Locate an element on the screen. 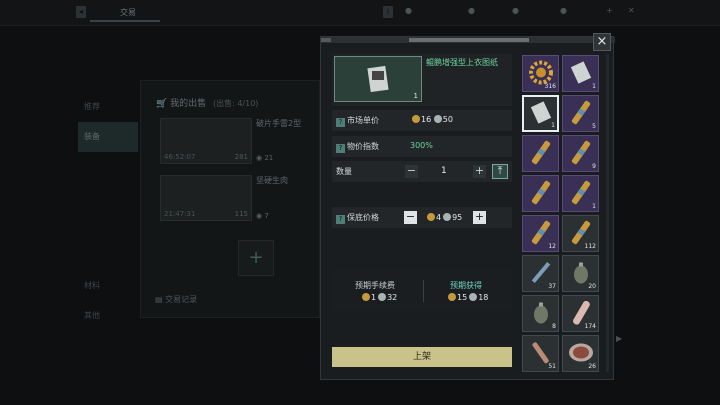  inventory-scrollbar is located at coordinates (607, 213).